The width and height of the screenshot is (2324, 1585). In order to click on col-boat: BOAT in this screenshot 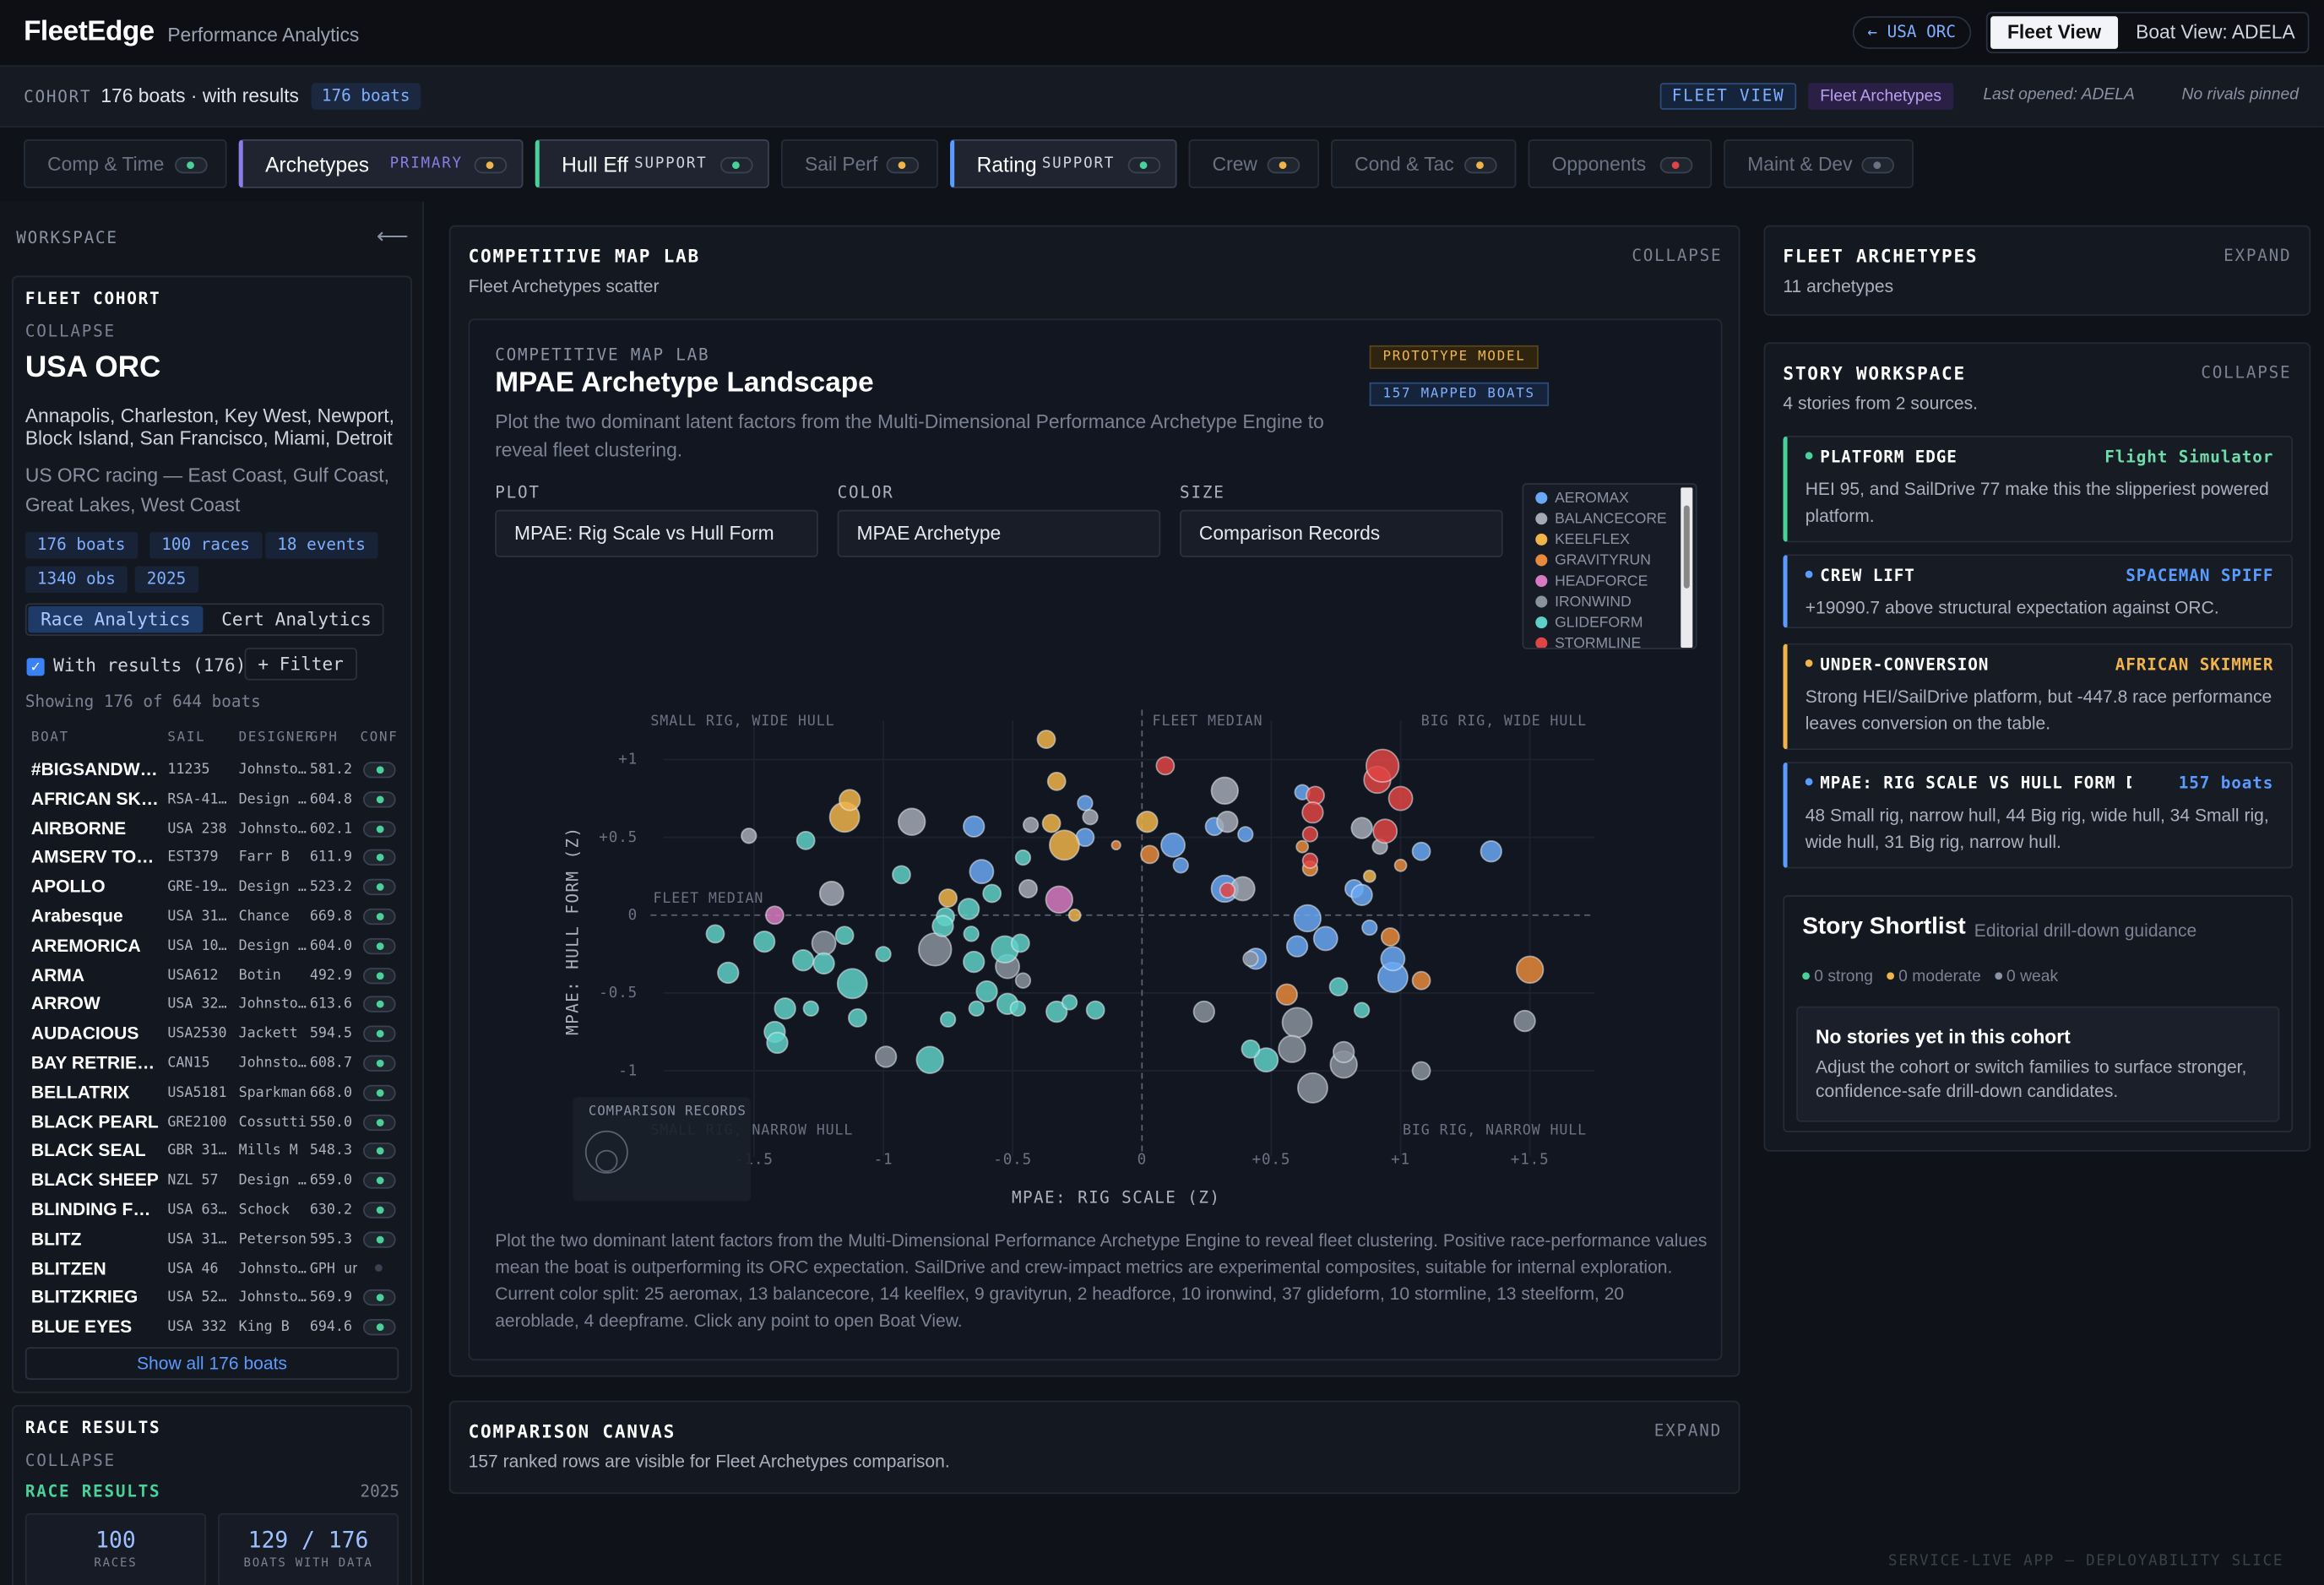, I will do `click(50, 738)`.